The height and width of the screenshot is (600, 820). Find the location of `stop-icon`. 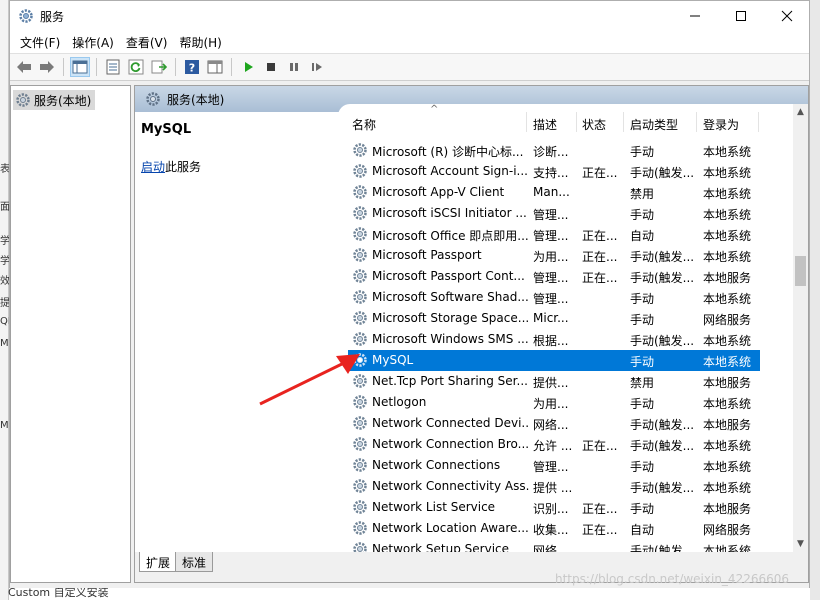

stop-icon is located at coordinates (271, 67).